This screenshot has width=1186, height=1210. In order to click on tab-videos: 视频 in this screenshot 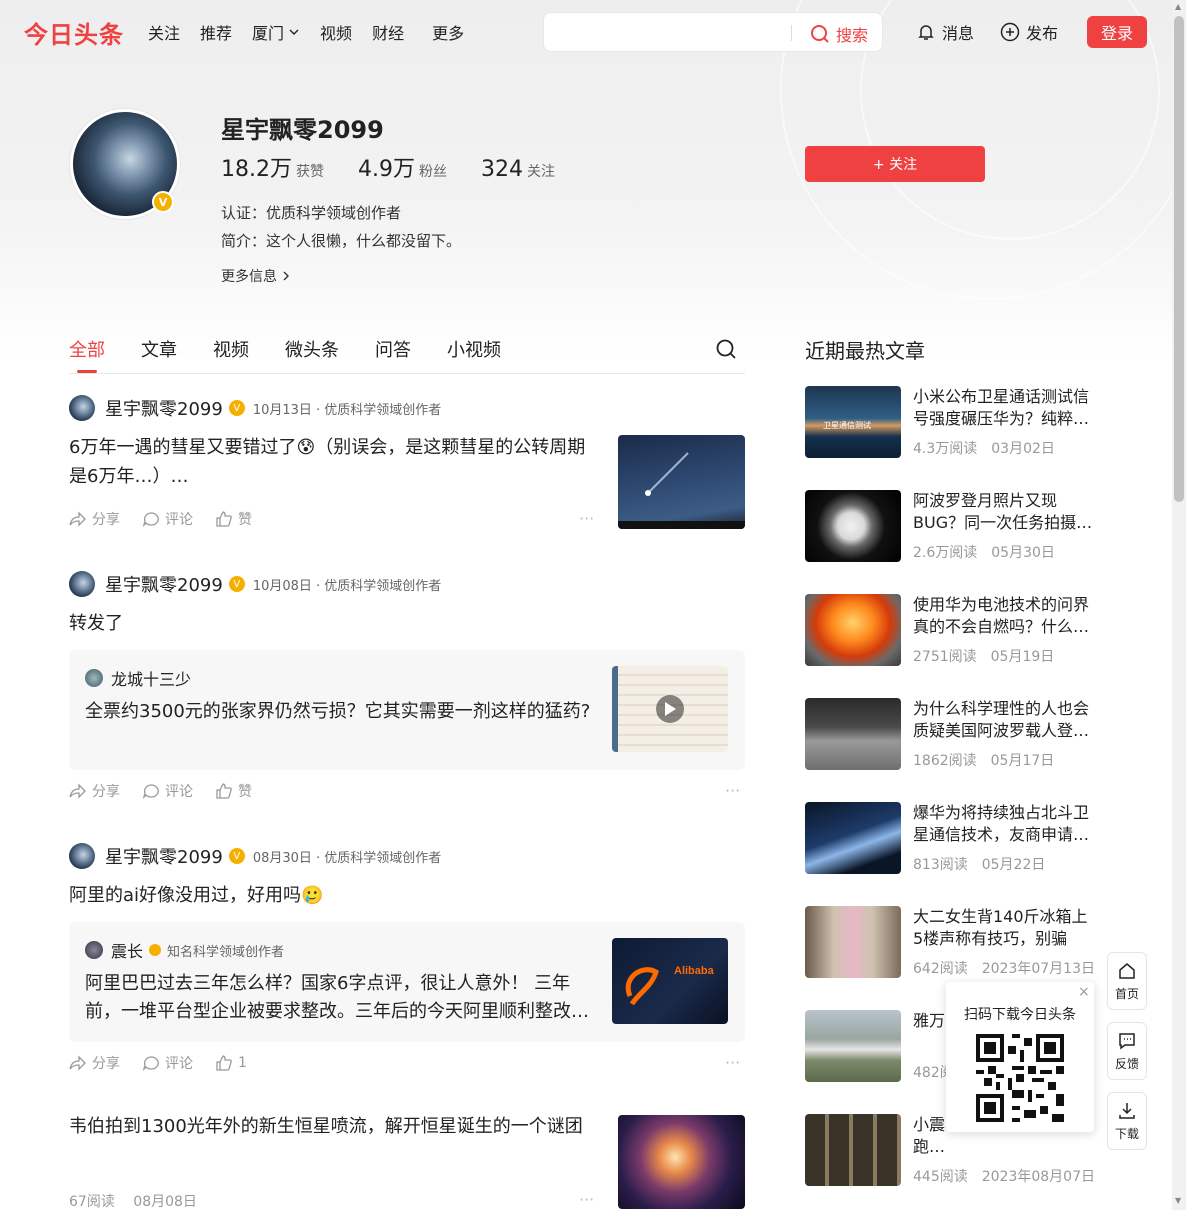, I will do `click(231, 349)`.